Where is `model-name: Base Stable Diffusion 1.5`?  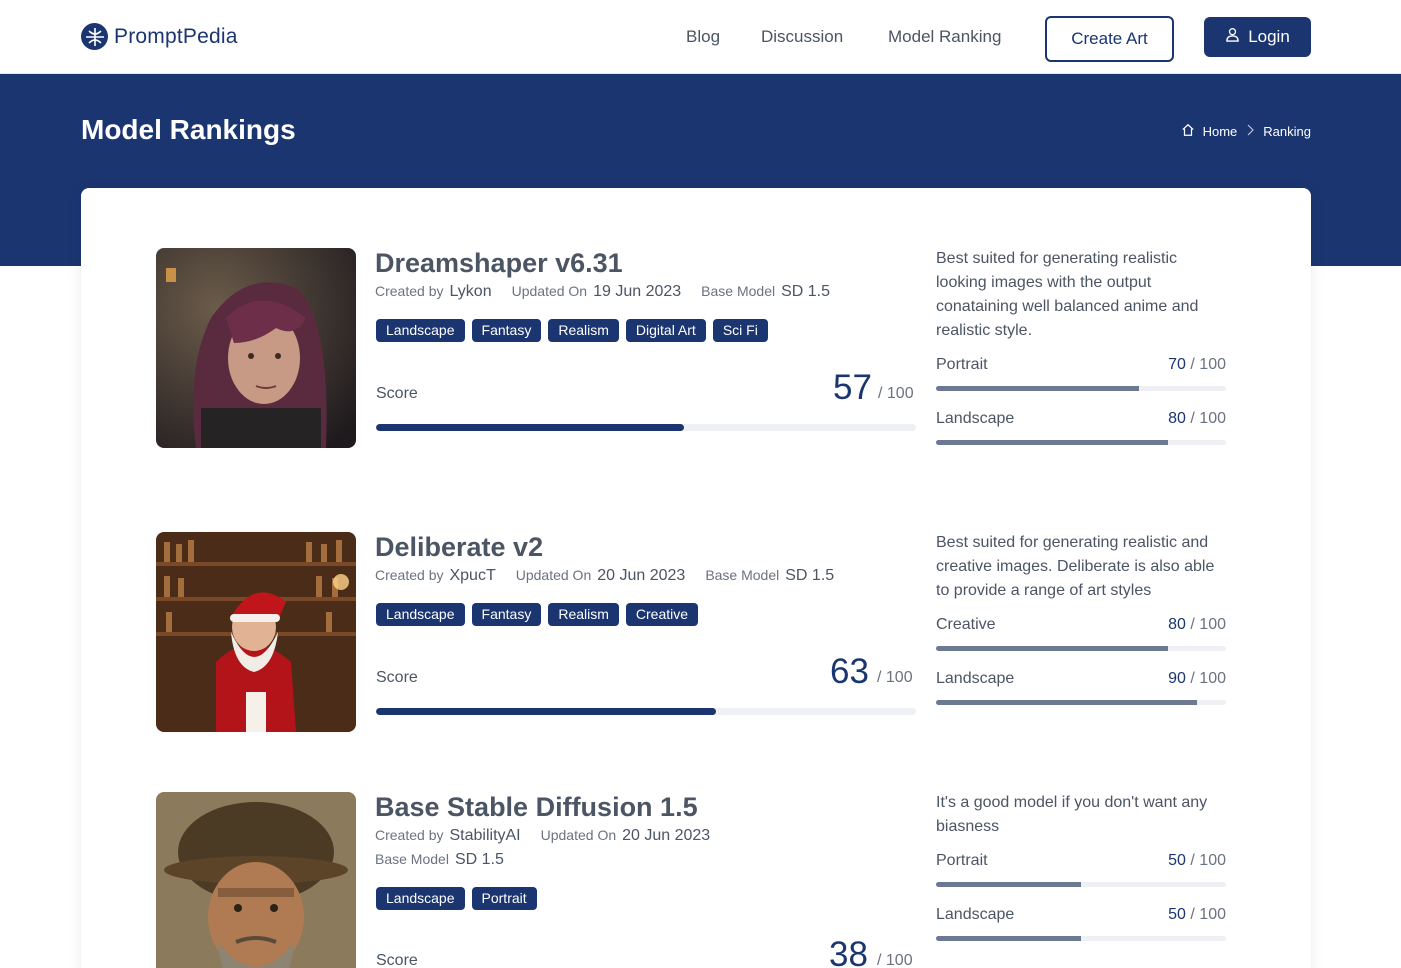 model-name: Base Stable Diffusion 1.5 is located at coordinates (536, 807).